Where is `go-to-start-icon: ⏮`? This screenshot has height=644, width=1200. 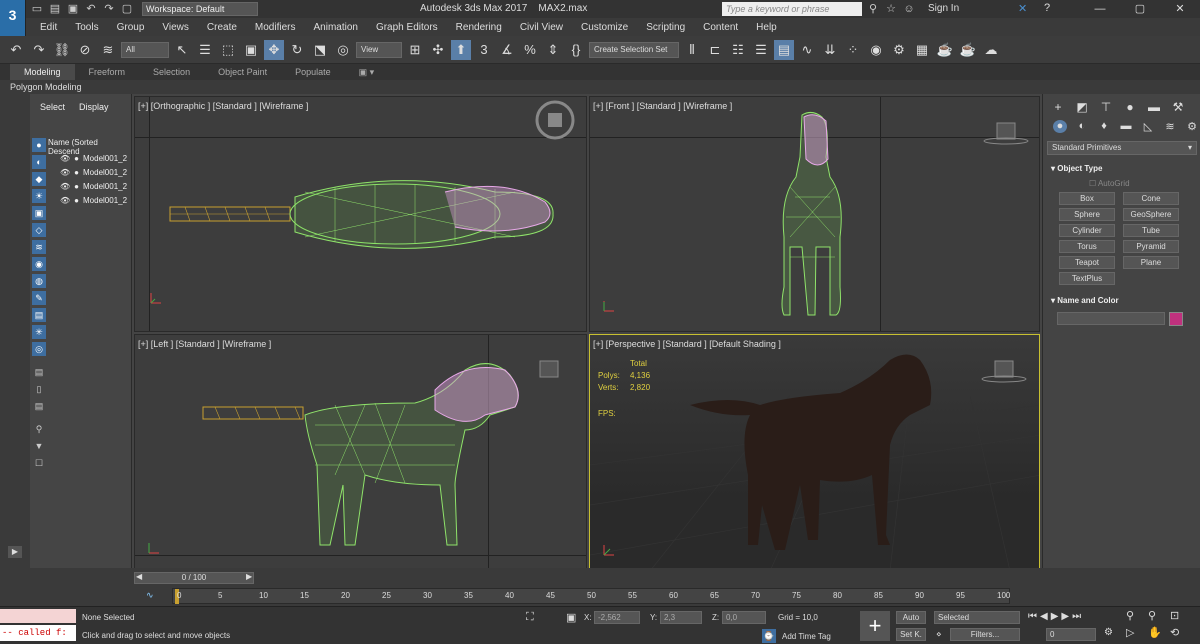 go-to-start-icon: ⏮ is located at coordinates (1032, 616).